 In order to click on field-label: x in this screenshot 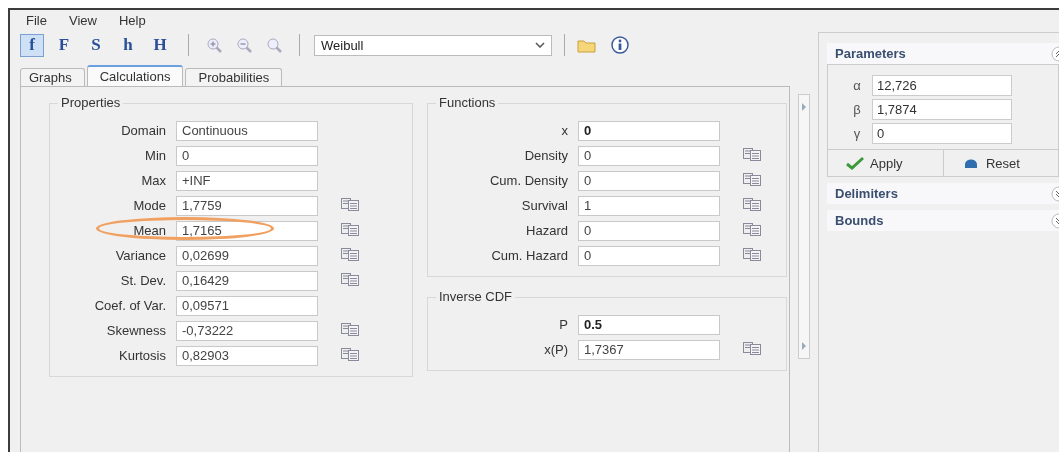, I will do `click(564, 130)`.